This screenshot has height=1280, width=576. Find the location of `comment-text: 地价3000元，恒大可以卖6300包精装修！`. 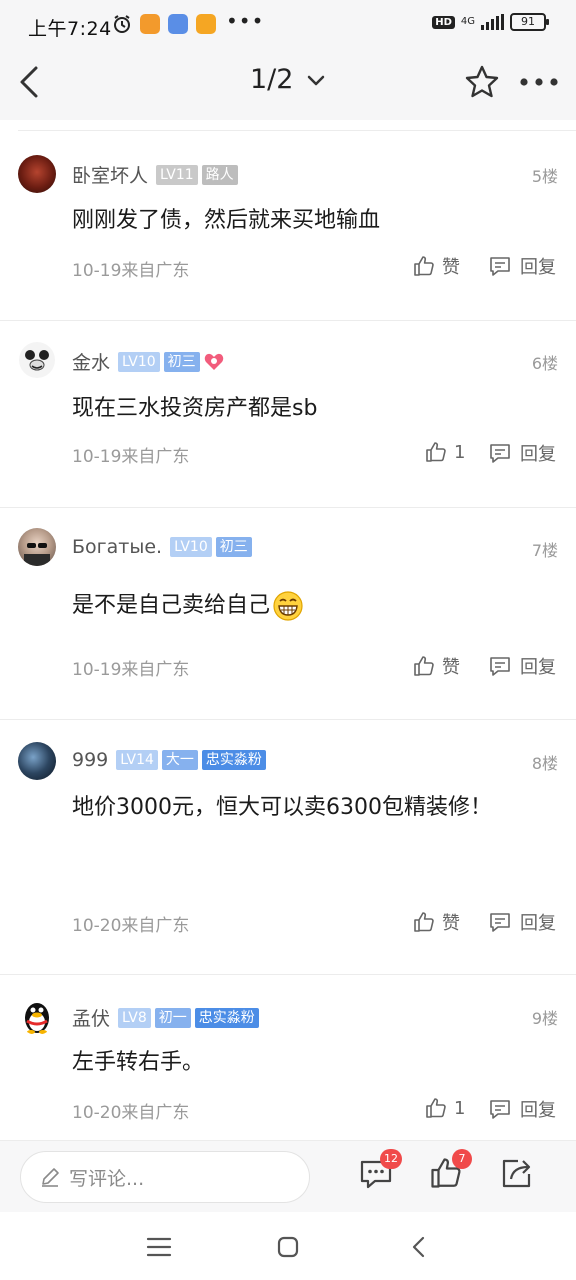

comment-text: 地价3000元，恒大可以卖6300包精装修！ is located at coordinates (292, 808).